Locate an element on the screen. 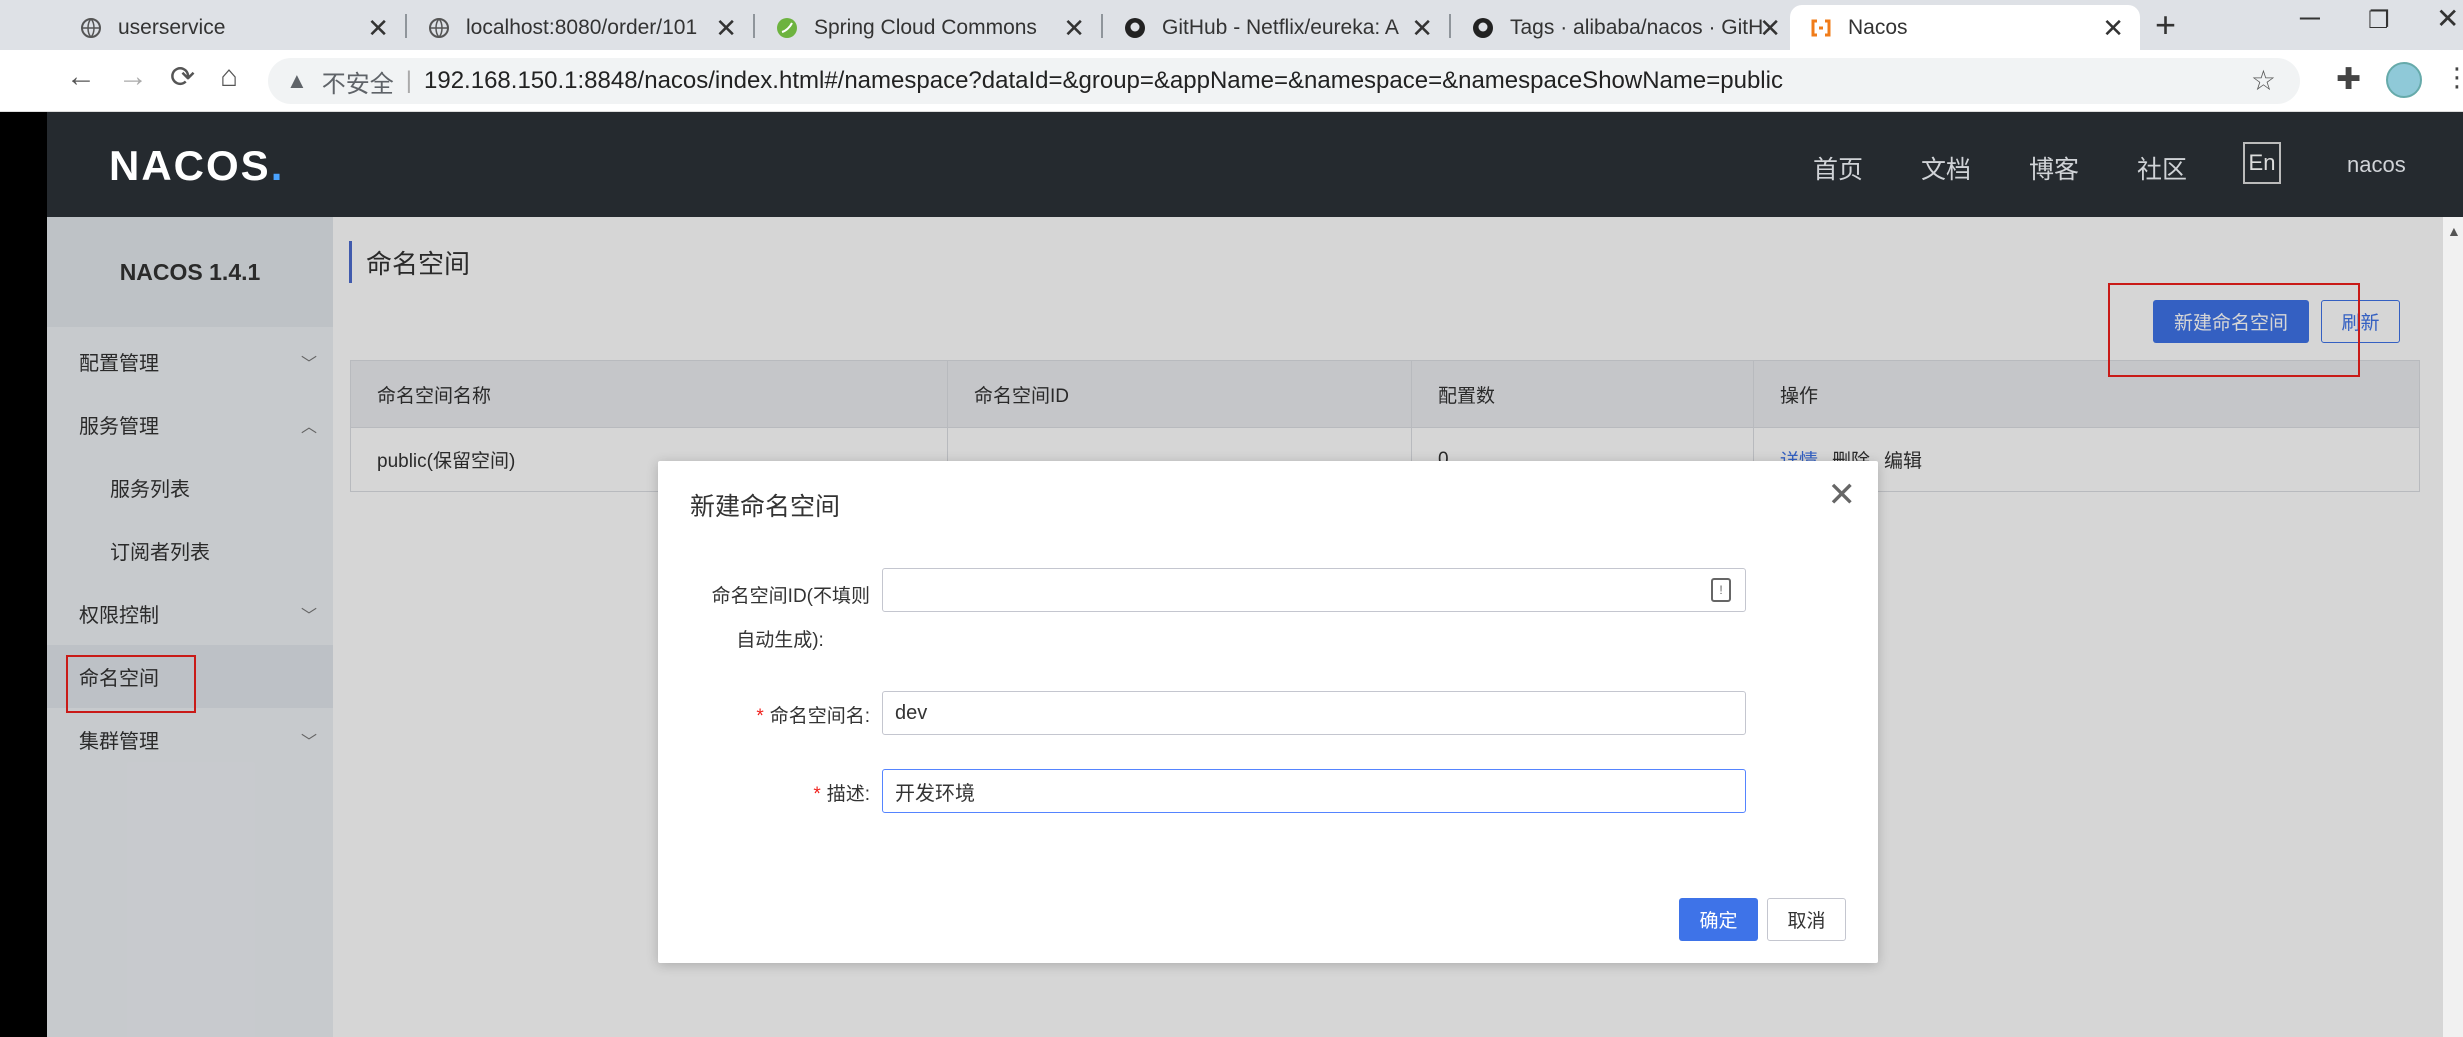 Image resolution: width=2463 pixels, height=1037 pixels. new-tab-button: + is located at coordinates (2165, 25).